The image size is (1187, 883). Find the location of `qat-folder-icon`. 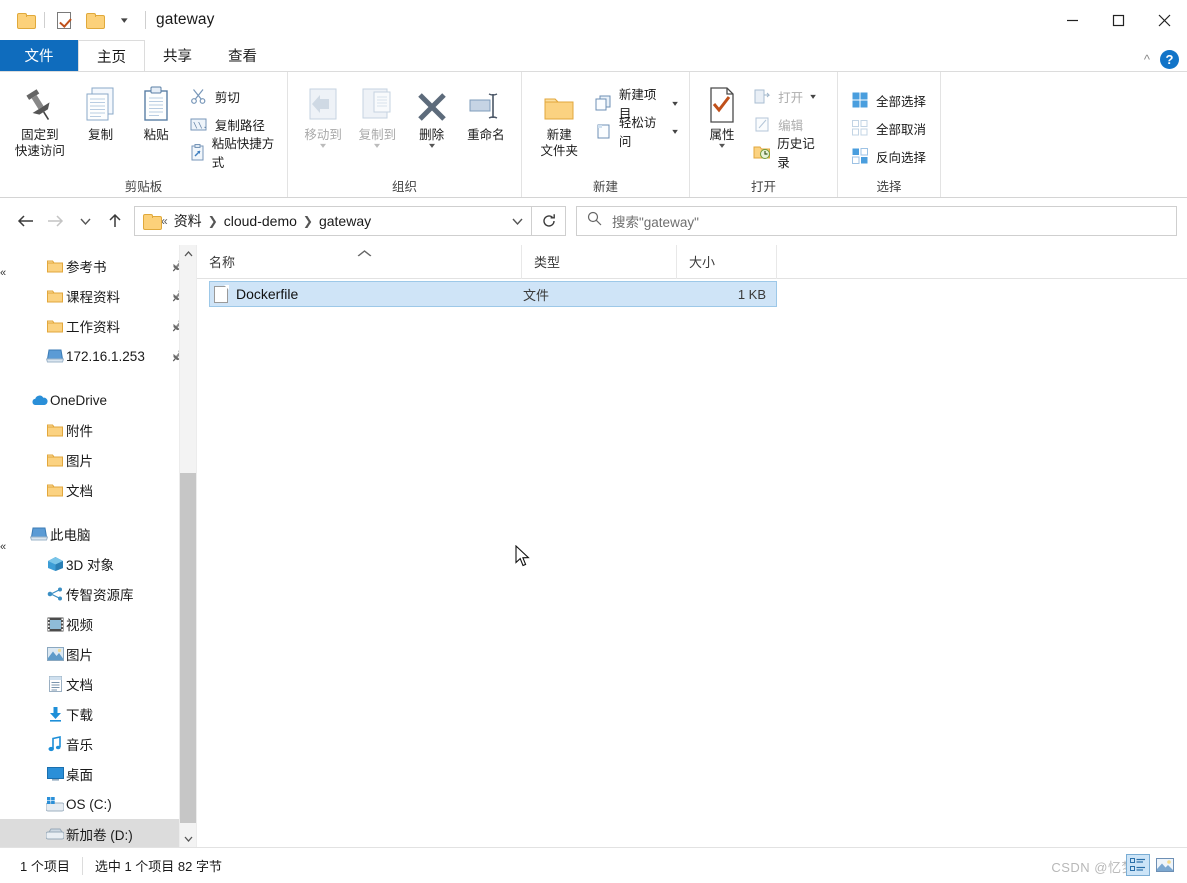

qat-folder-icon is located at coordinates (25, 20).